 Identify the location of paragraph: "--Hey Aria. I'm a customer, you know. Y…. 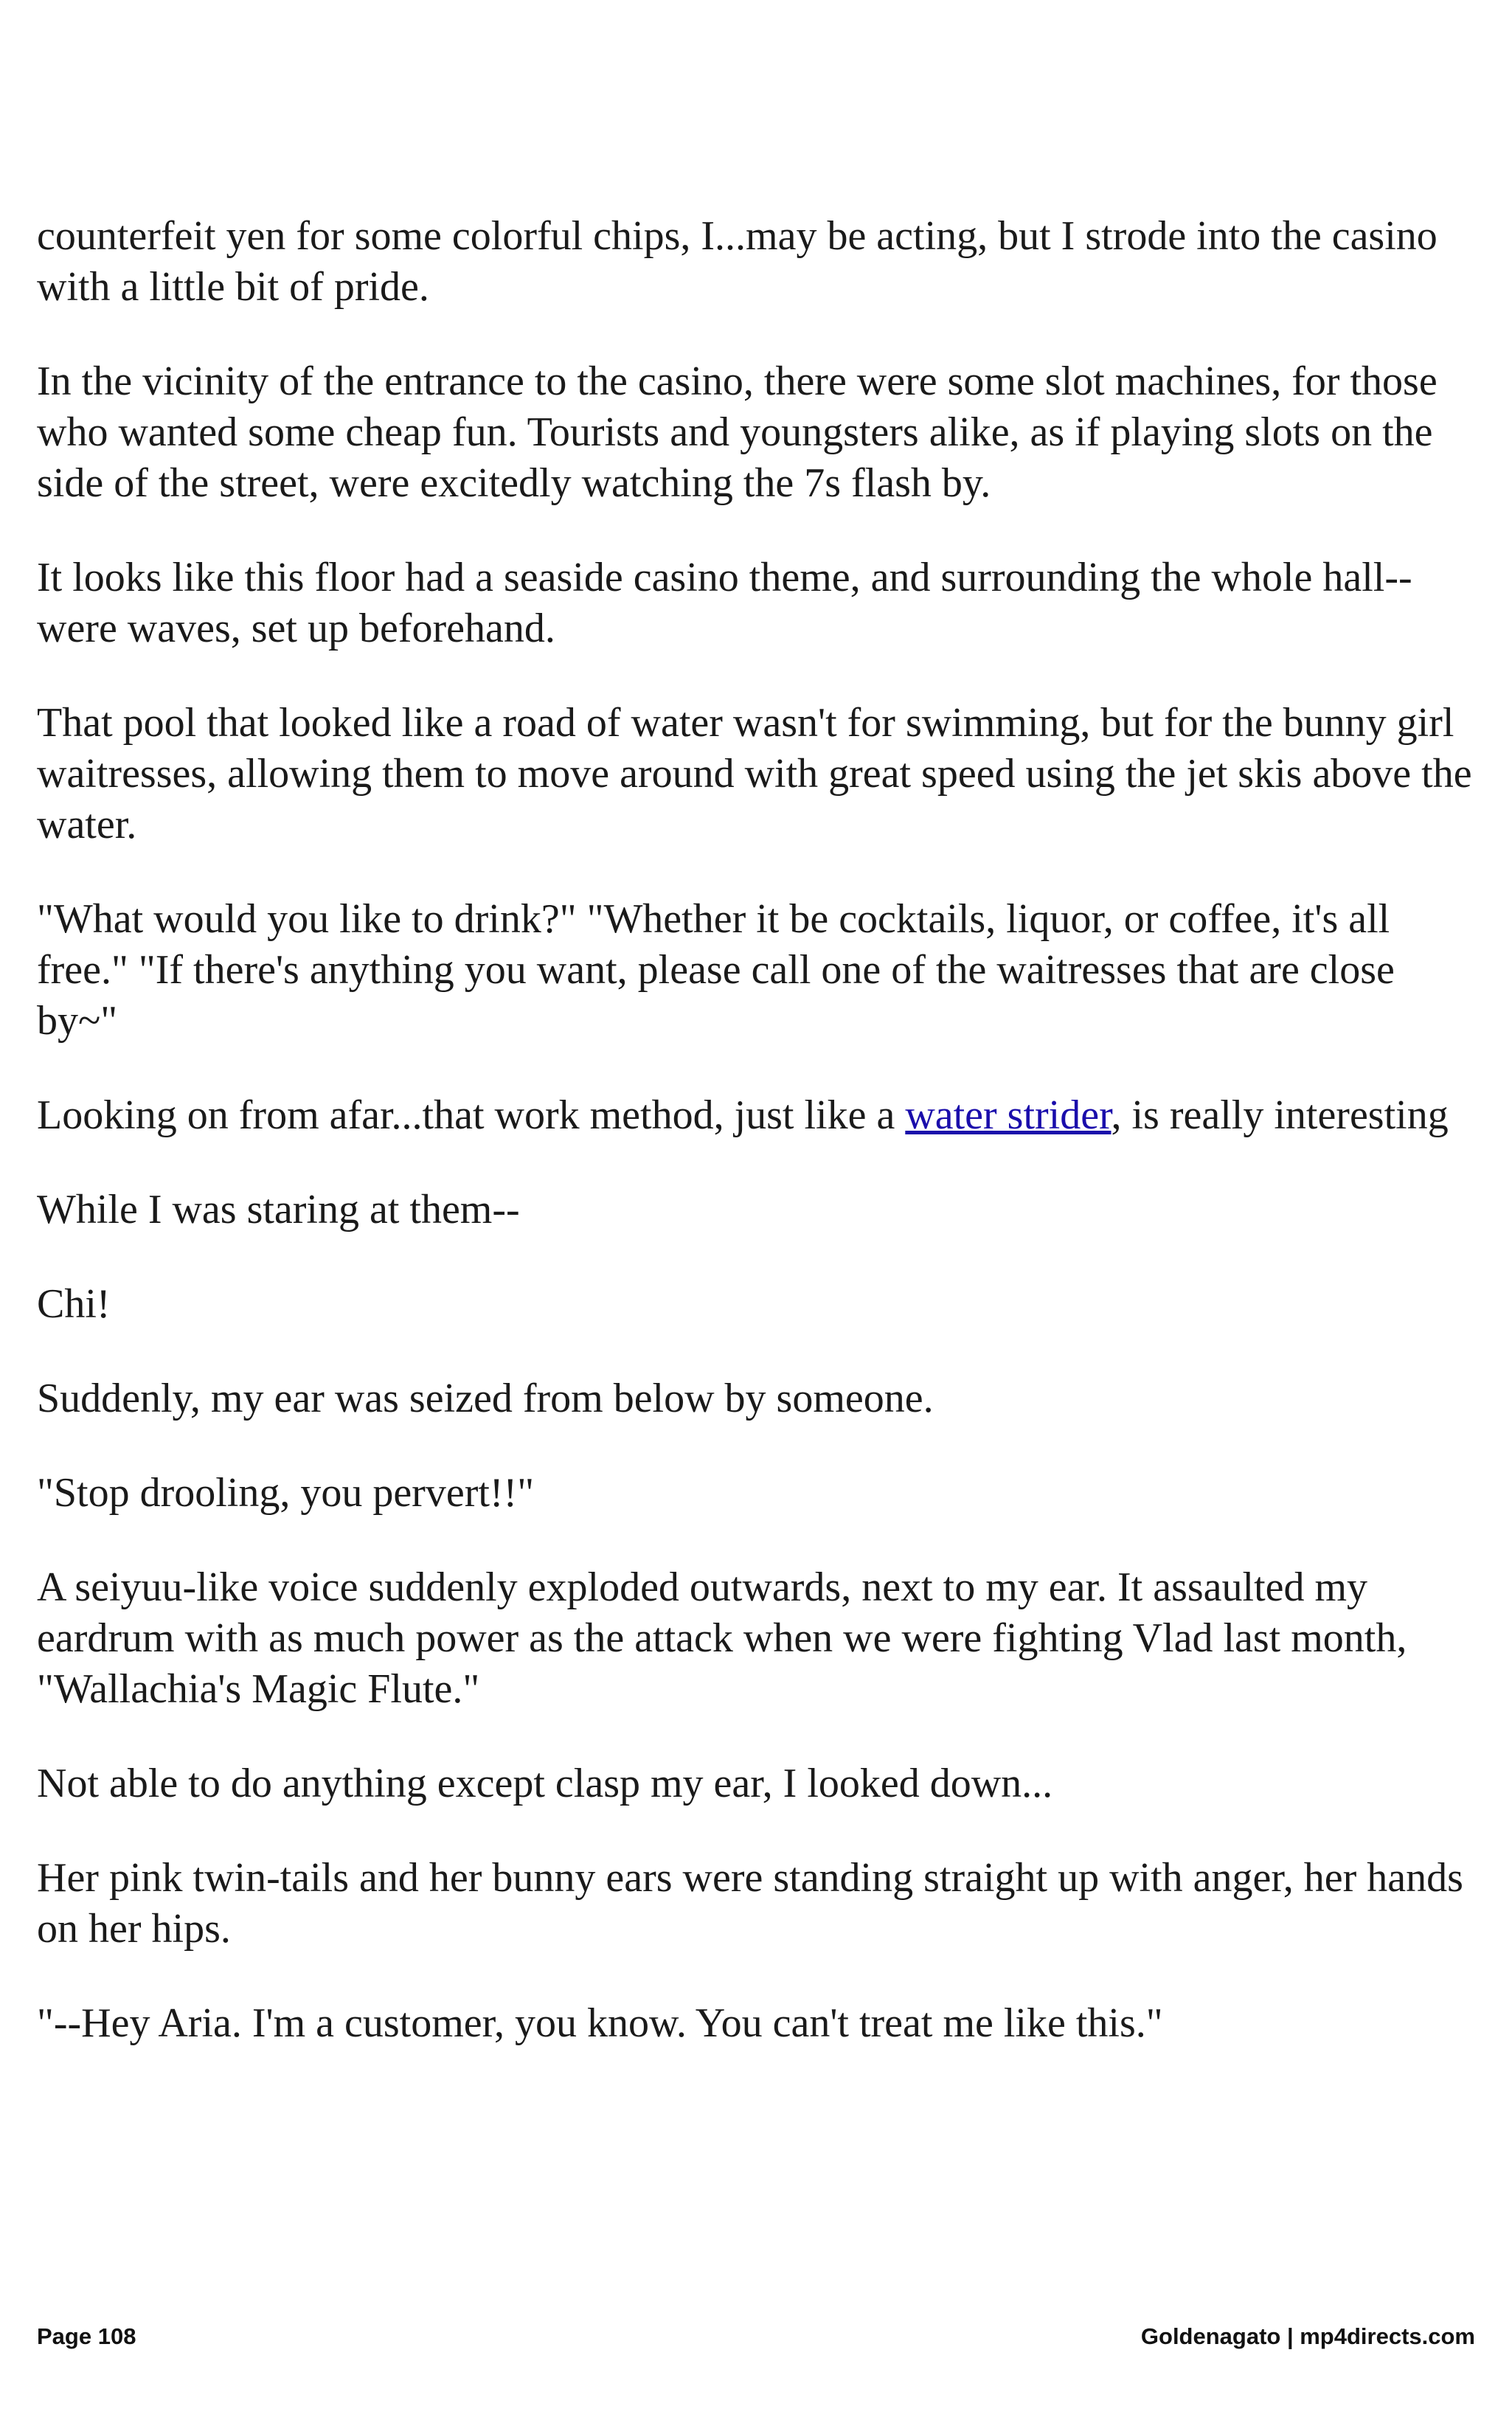
(600, 2023).